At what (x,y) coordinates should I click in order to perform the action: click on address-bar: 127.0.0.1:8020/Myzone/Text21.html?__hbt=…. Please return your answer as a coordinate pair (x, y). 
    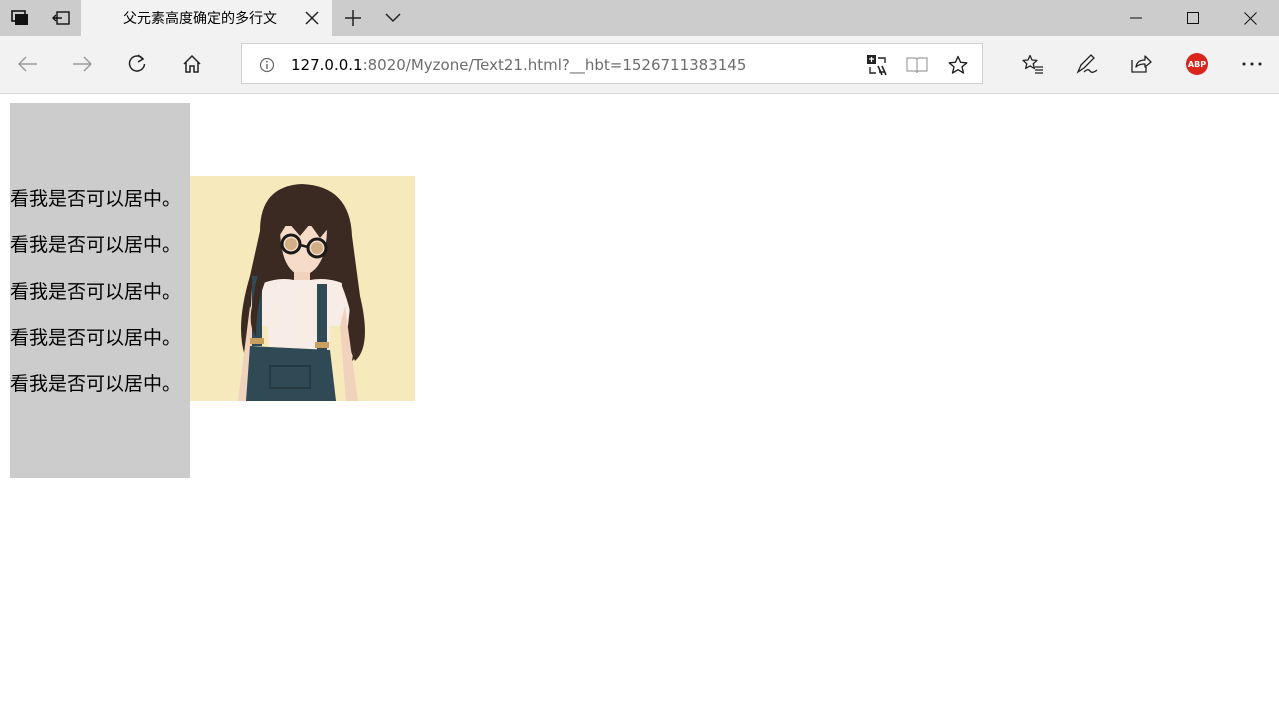
    Looking at the image, I should click on (612, 63).